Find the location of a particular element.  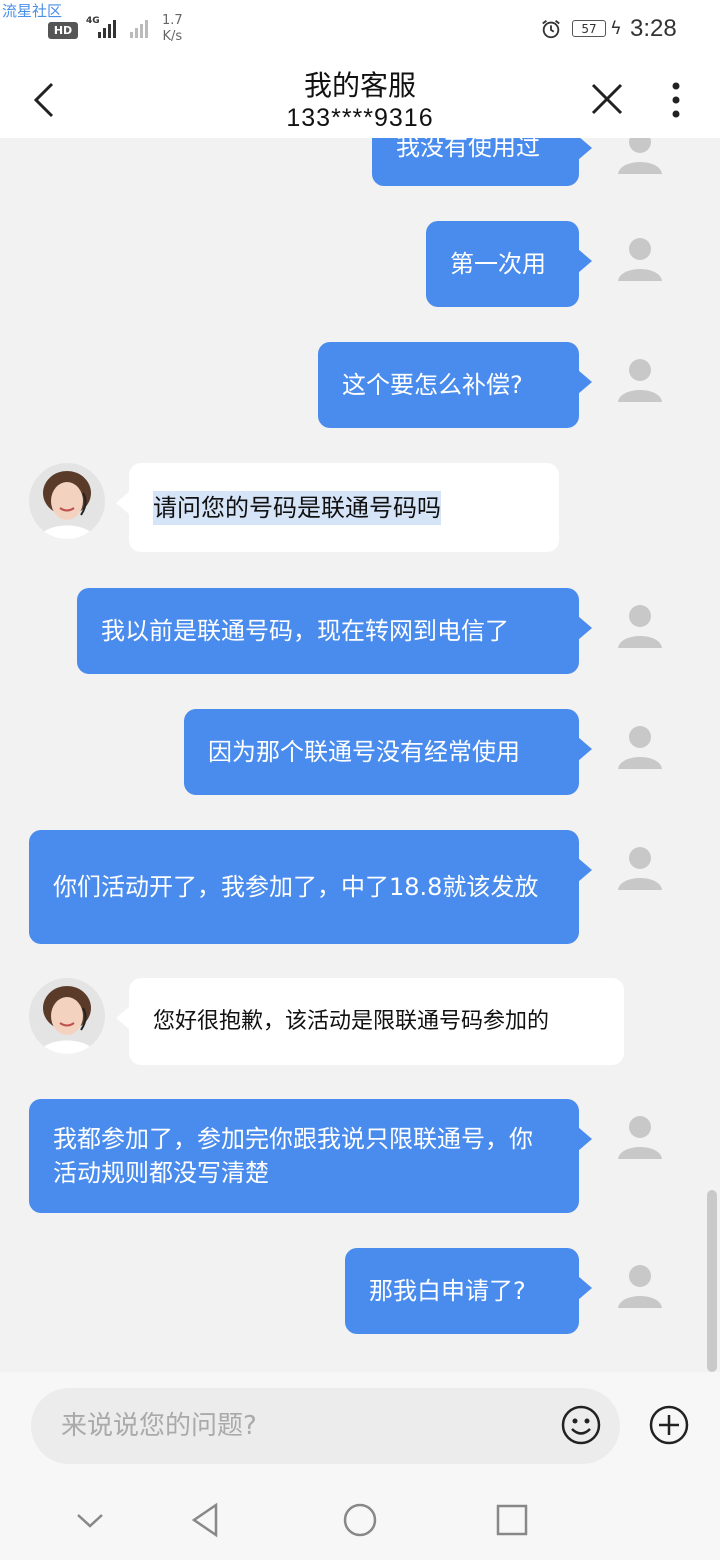

hd-icon: HD is located at coordinates (63, 30).